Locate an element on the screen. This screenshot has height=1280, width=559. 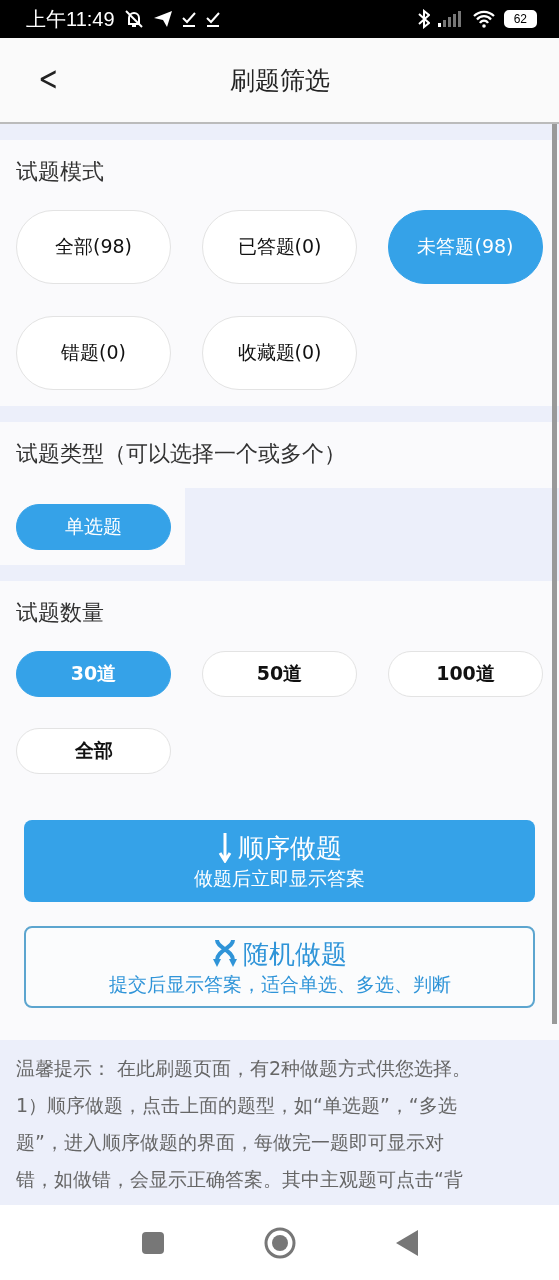
signal-icon is located at coordinates (450, 19).